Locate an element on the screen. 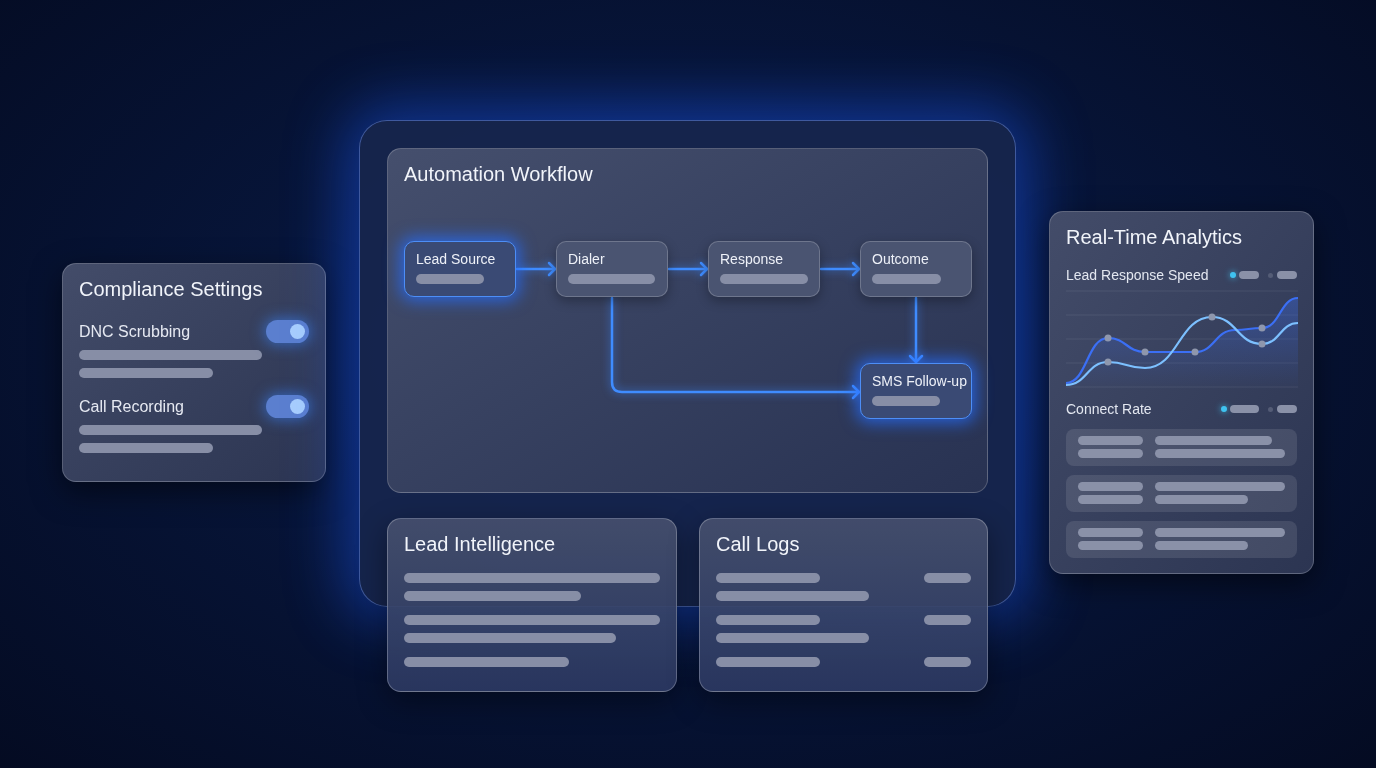  section-label: Lead Response Speed is located at coordinates (1137, 275).